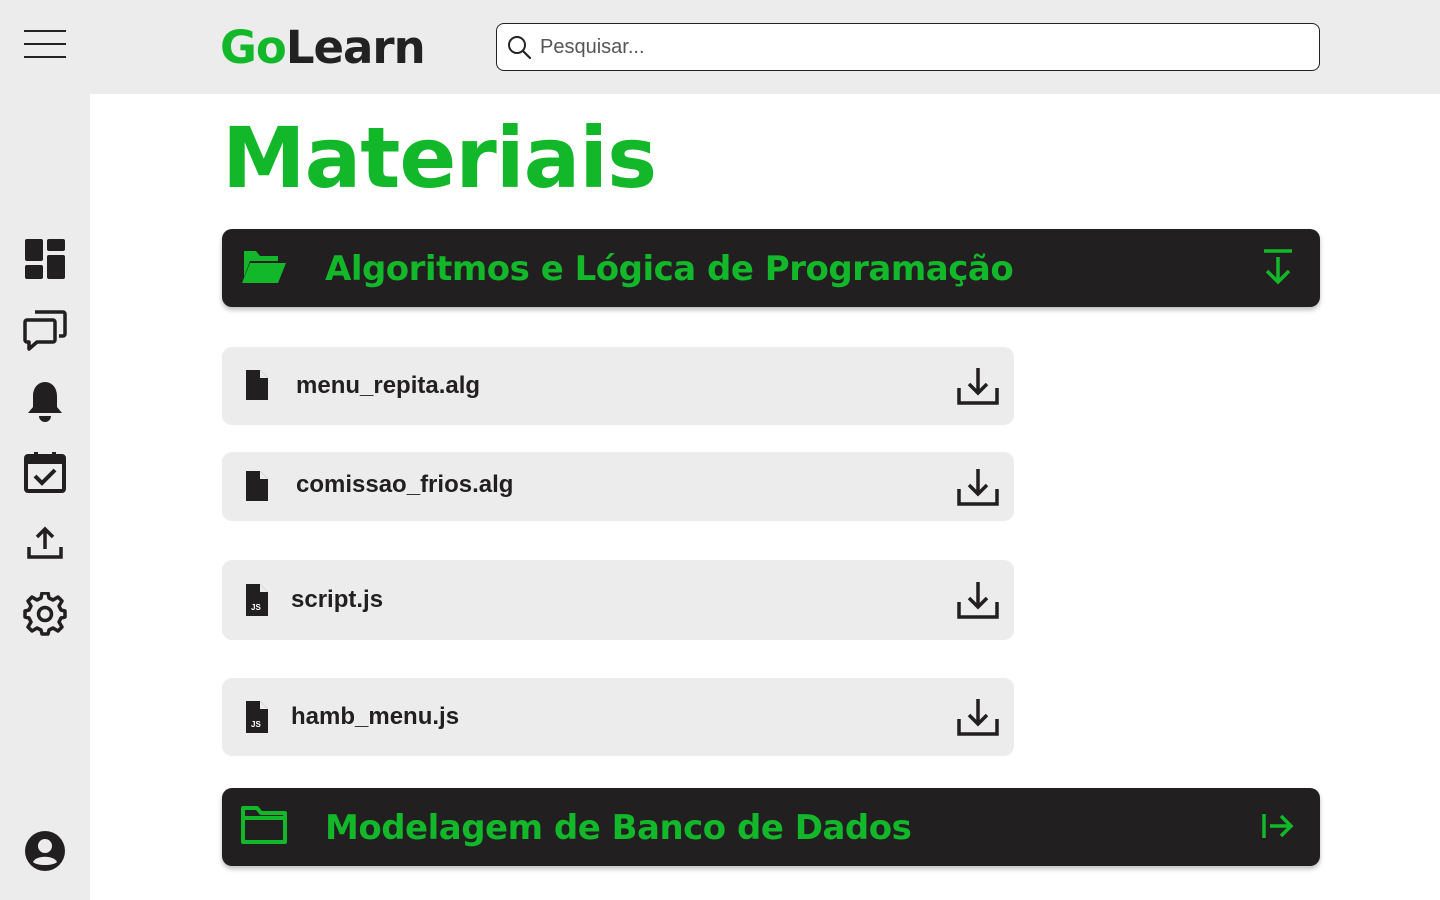  I want to click on folder-header: Algoritmos e Lógica de Programação, so click(771, 268).